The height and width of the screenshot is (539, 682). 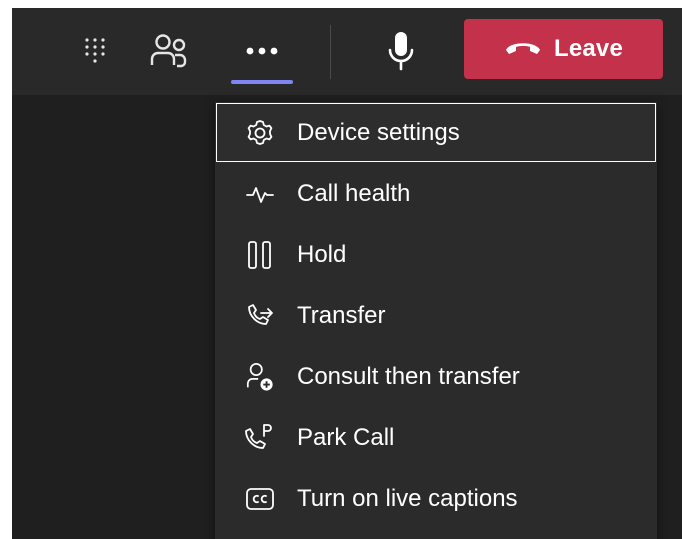 I want to click on menu-item-device-settings: Device settings, so click(x=436, y=132).